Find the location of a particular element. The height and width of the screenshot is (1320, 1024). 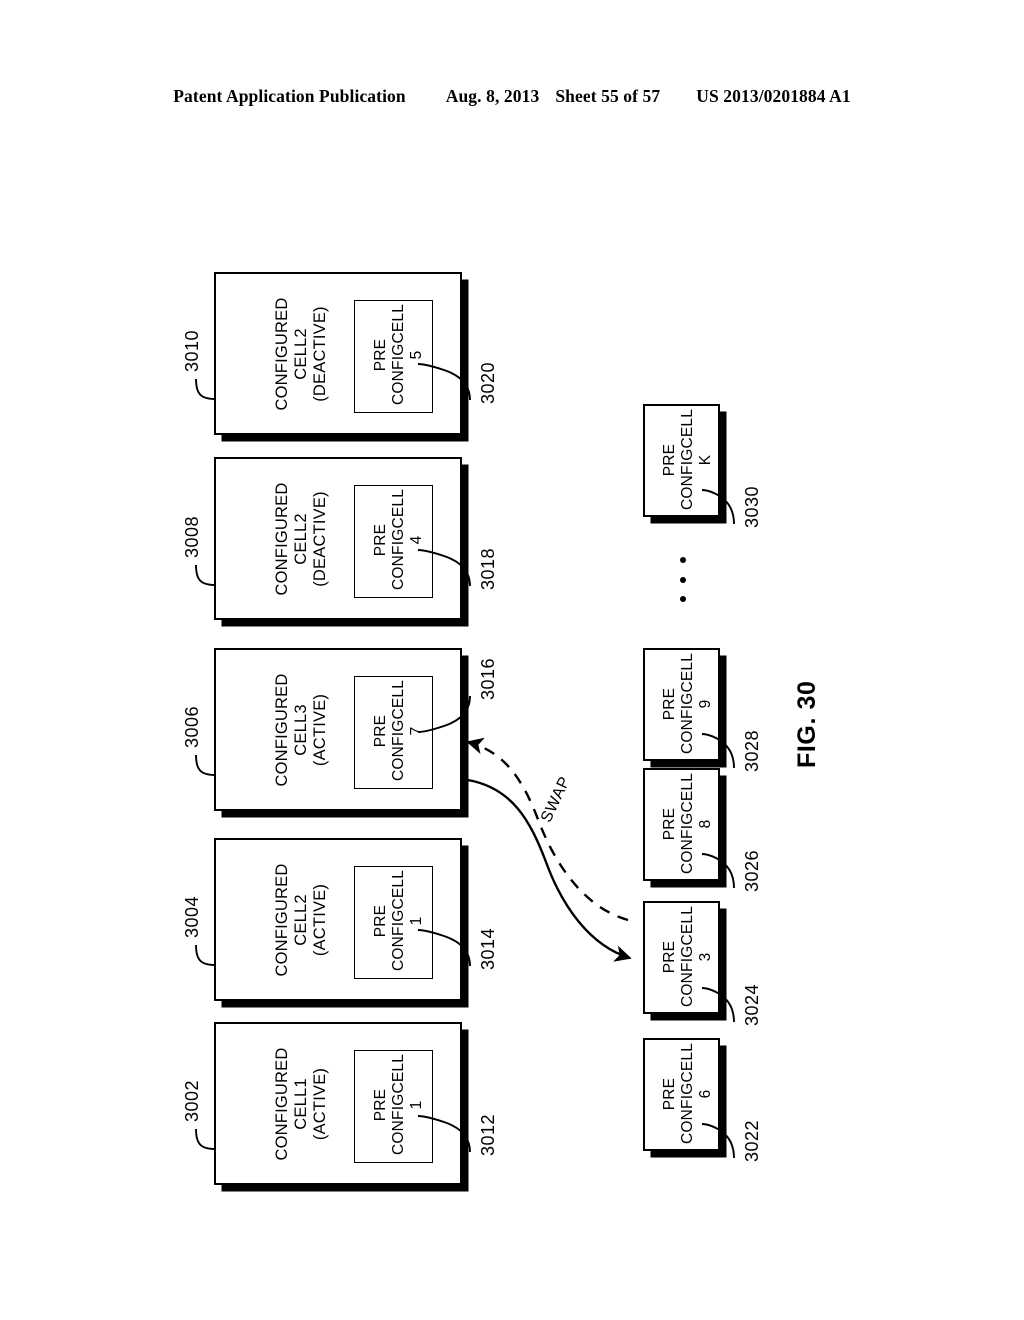

pre-line-3: 6 is located at coordinates (705, 1094).